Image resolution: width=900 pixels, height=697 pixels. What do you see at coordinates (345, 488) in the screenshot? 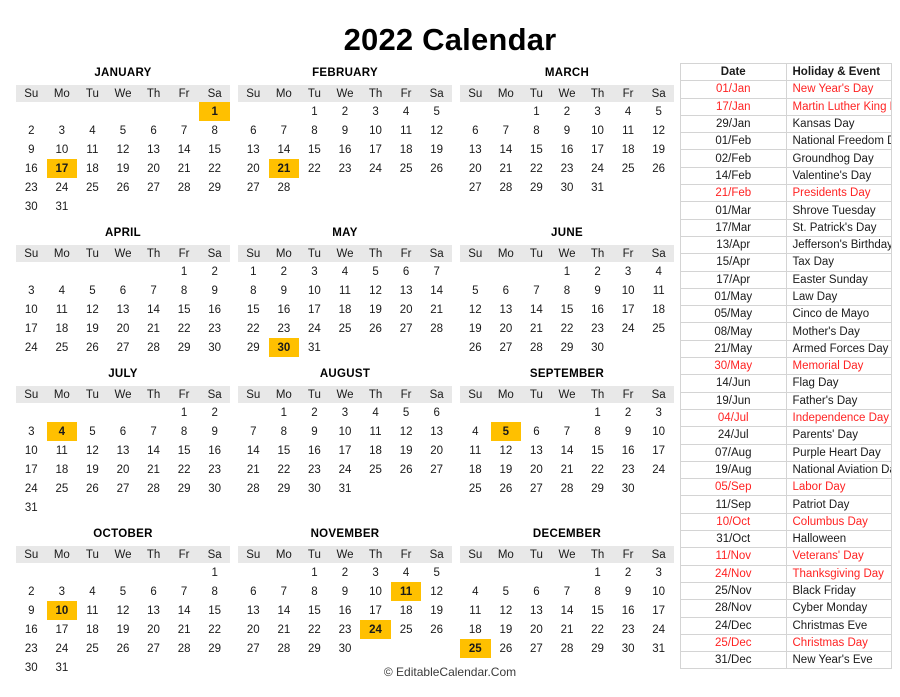
I see `day-cell: 31` at bounding box center [345, 488].